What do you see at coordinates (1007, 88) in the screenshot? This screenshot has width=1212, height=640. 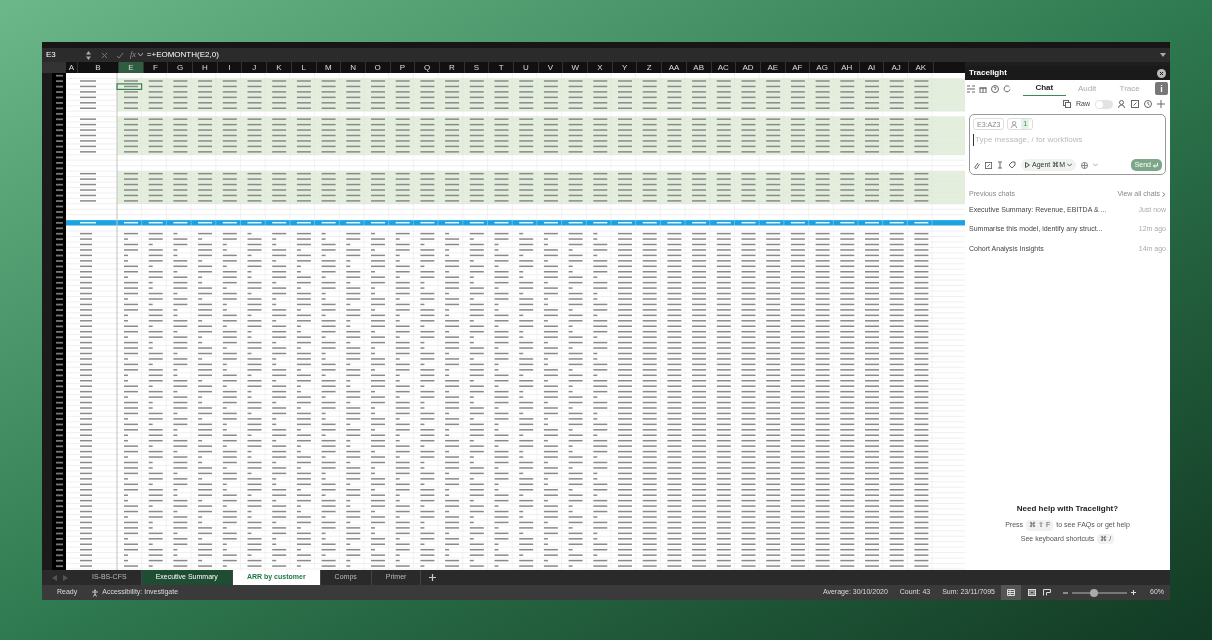 I see `refresh-icon` at bounding box center [1007, 88].